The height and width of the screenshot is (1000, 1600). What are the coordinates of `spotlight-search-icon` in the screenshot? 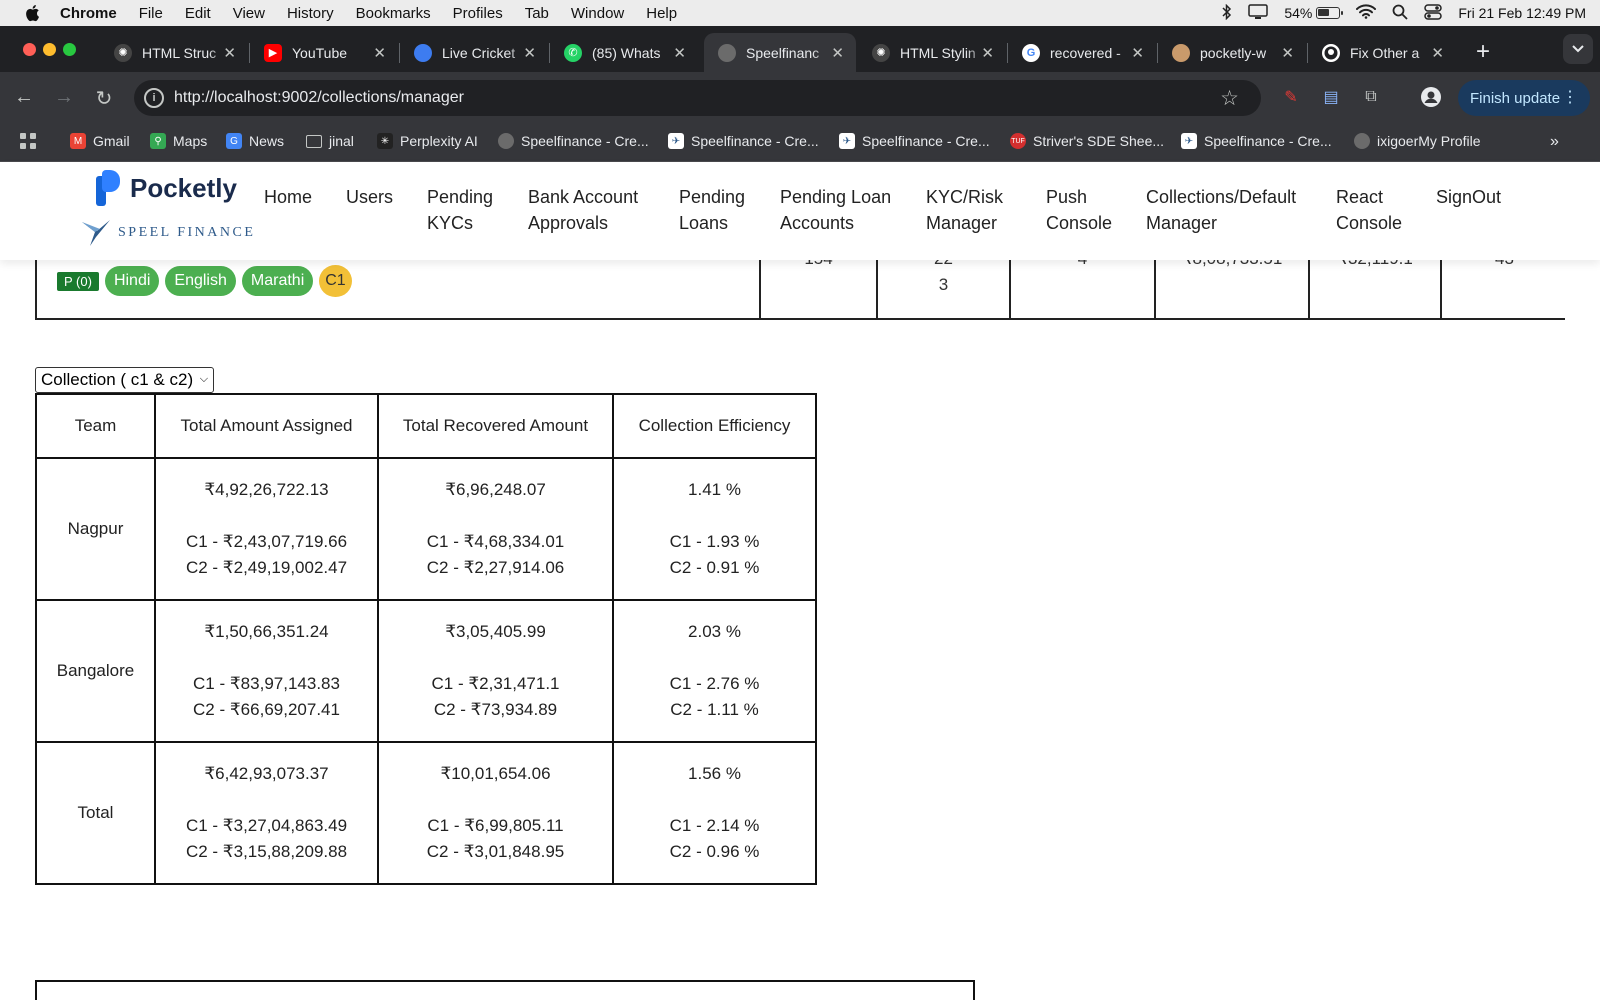 It's located at (1400, 13).